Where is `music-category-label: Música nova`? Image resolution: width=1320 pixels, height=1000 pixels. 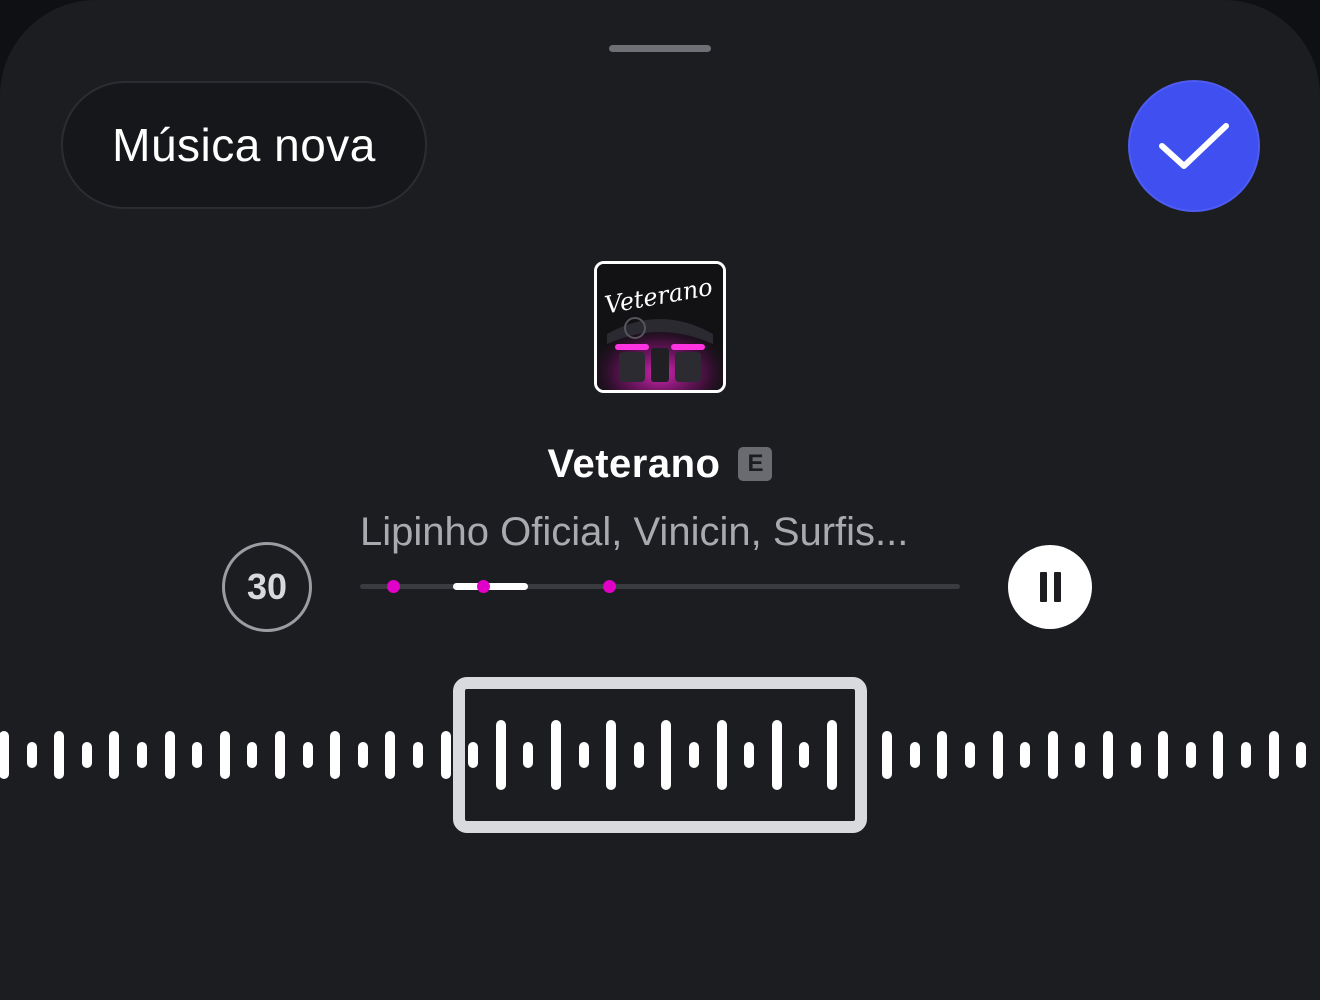
music-category-label: Música nova is located at coordinates (244, 145).